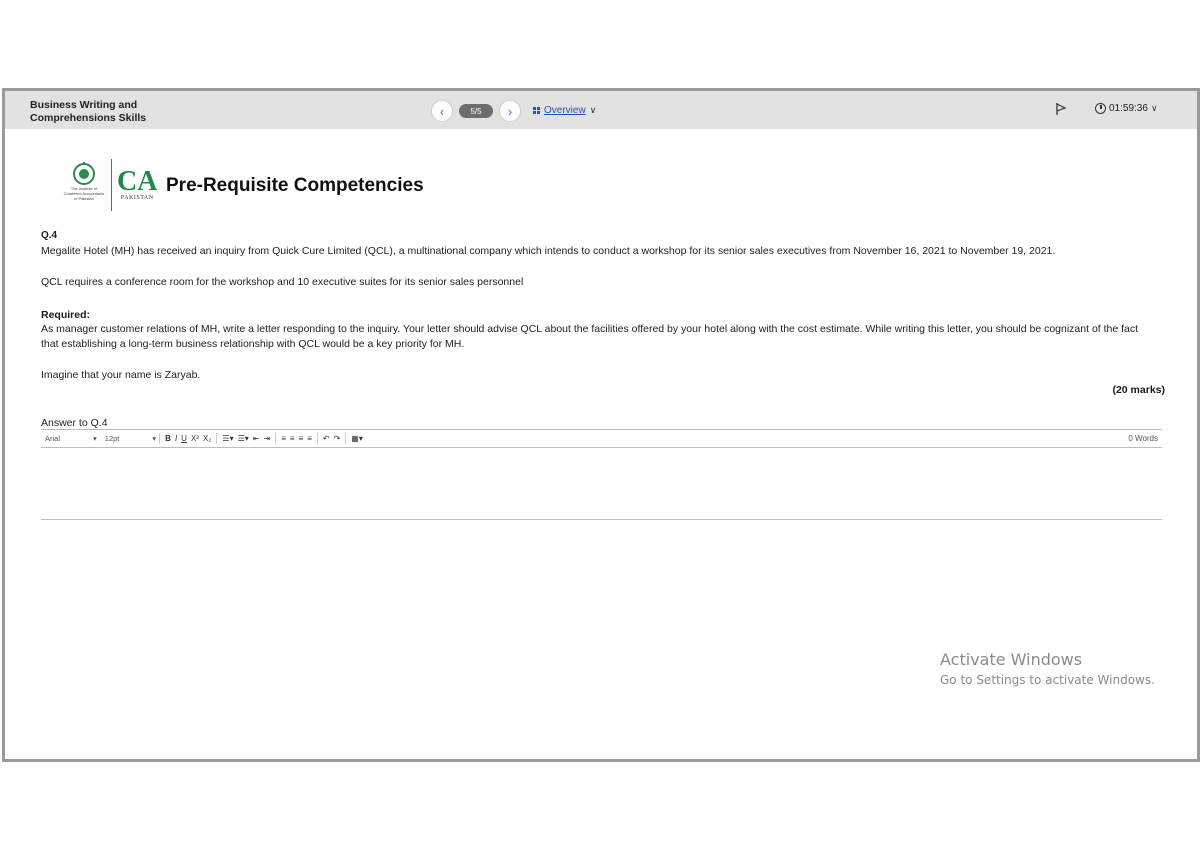  I want to click on numbered-list-icon: ☰▾, so click(227, 438).